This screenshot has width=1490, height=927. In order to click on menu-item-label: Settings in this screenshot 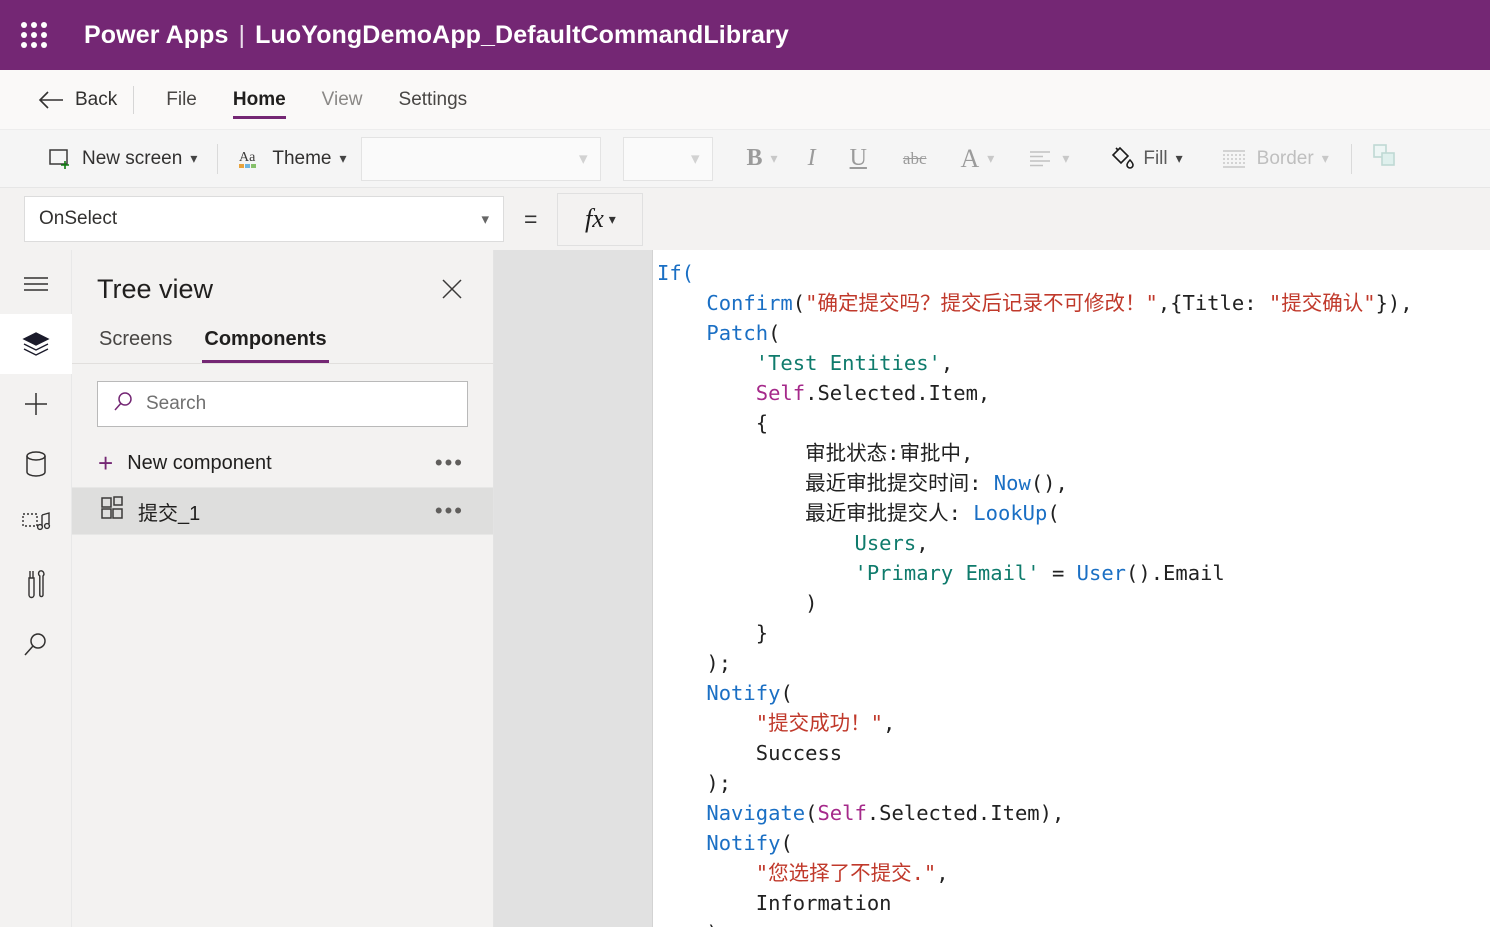, I will do `click(433, 99)`.